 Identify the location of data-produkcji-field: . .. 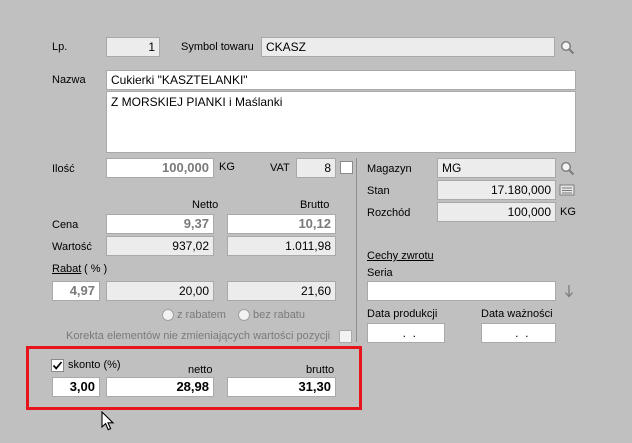
(406, 333).